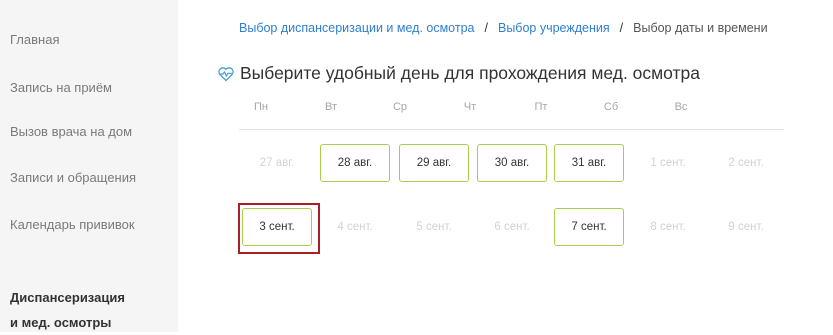  I want to click on calendar-divider, so click(511, 129).